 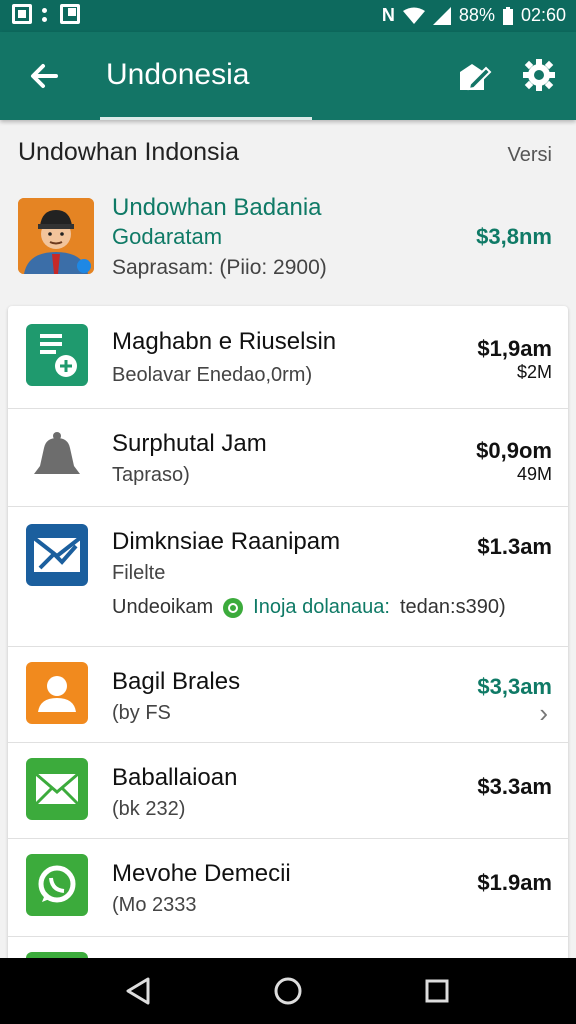 What do you see at coordinates (57, 693) in the screenshot?
I see `person-icon` at bounding box center [57, 693].